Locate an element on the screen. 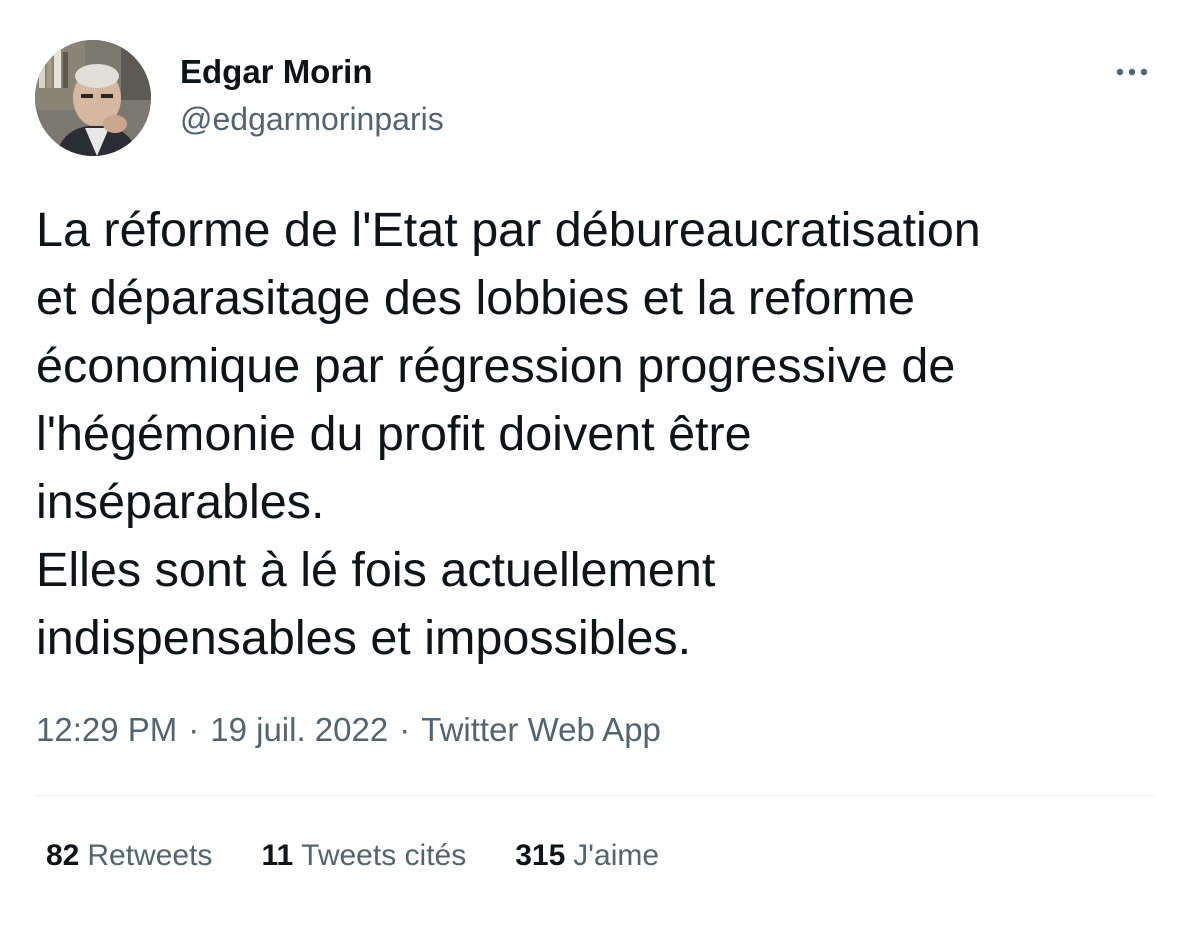 The width and height of the screenshot is (1190, 938). tweet-time: 12:29 PM is located at coordinates (106, 729).